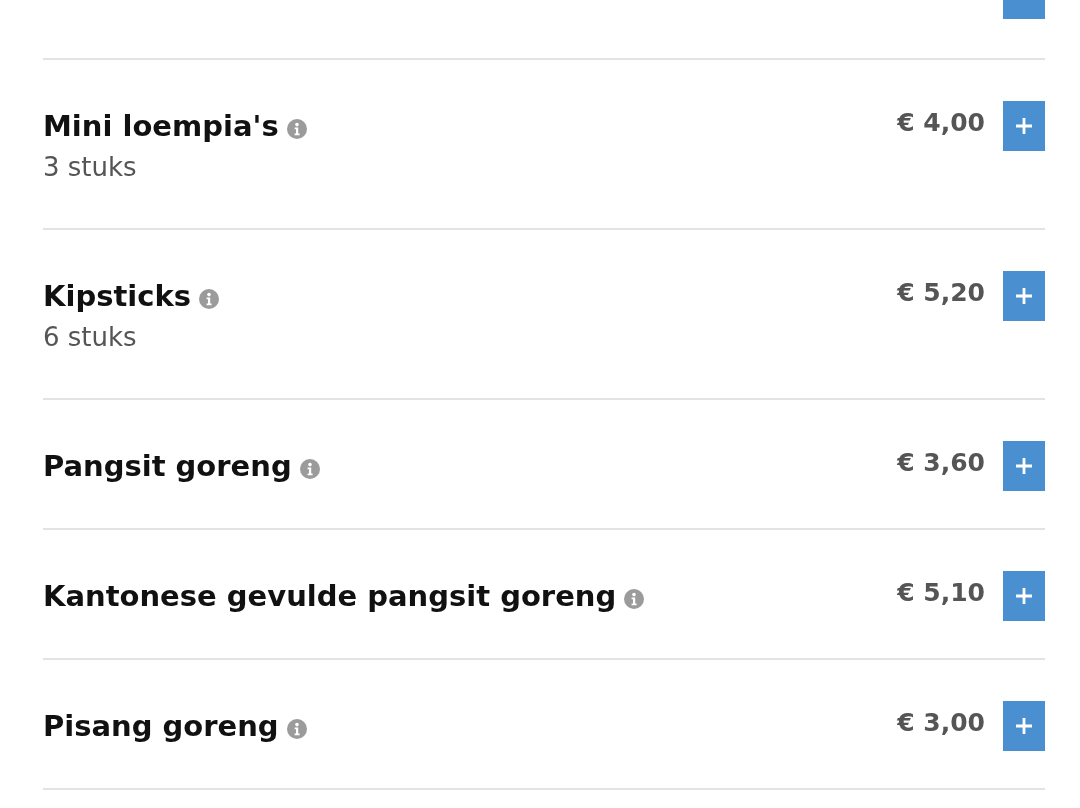 This screenshot has height=808, width=1080. Describe the element at coordinates (117, 296) in the screenshot. I see `dish-name: Kipsticks` at that location.